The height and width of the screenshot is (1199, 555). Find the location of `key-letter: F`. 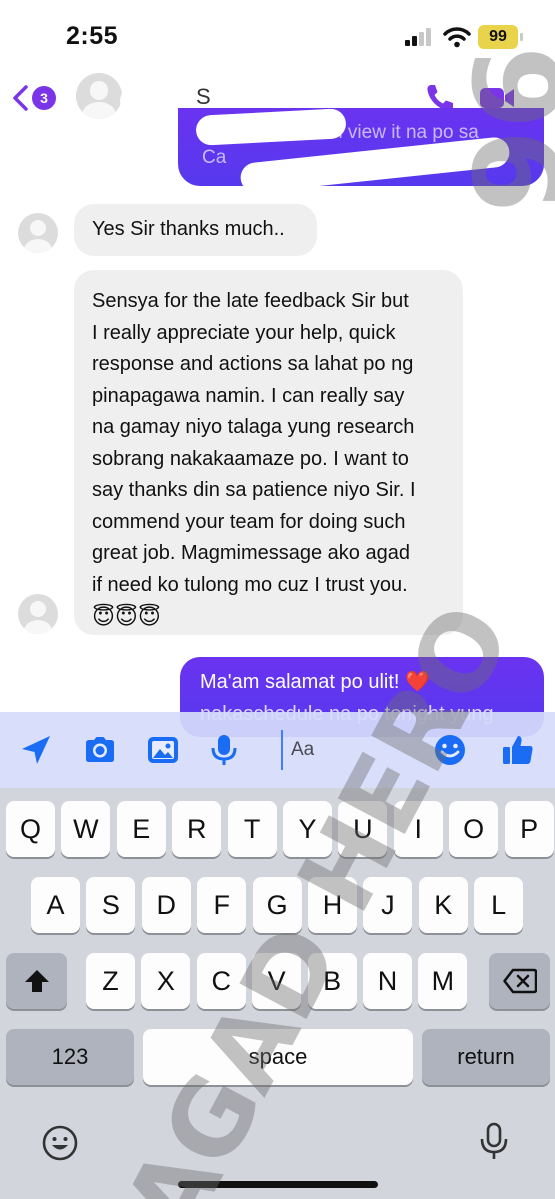

key-letter: F is located at coordinates (222, 905).